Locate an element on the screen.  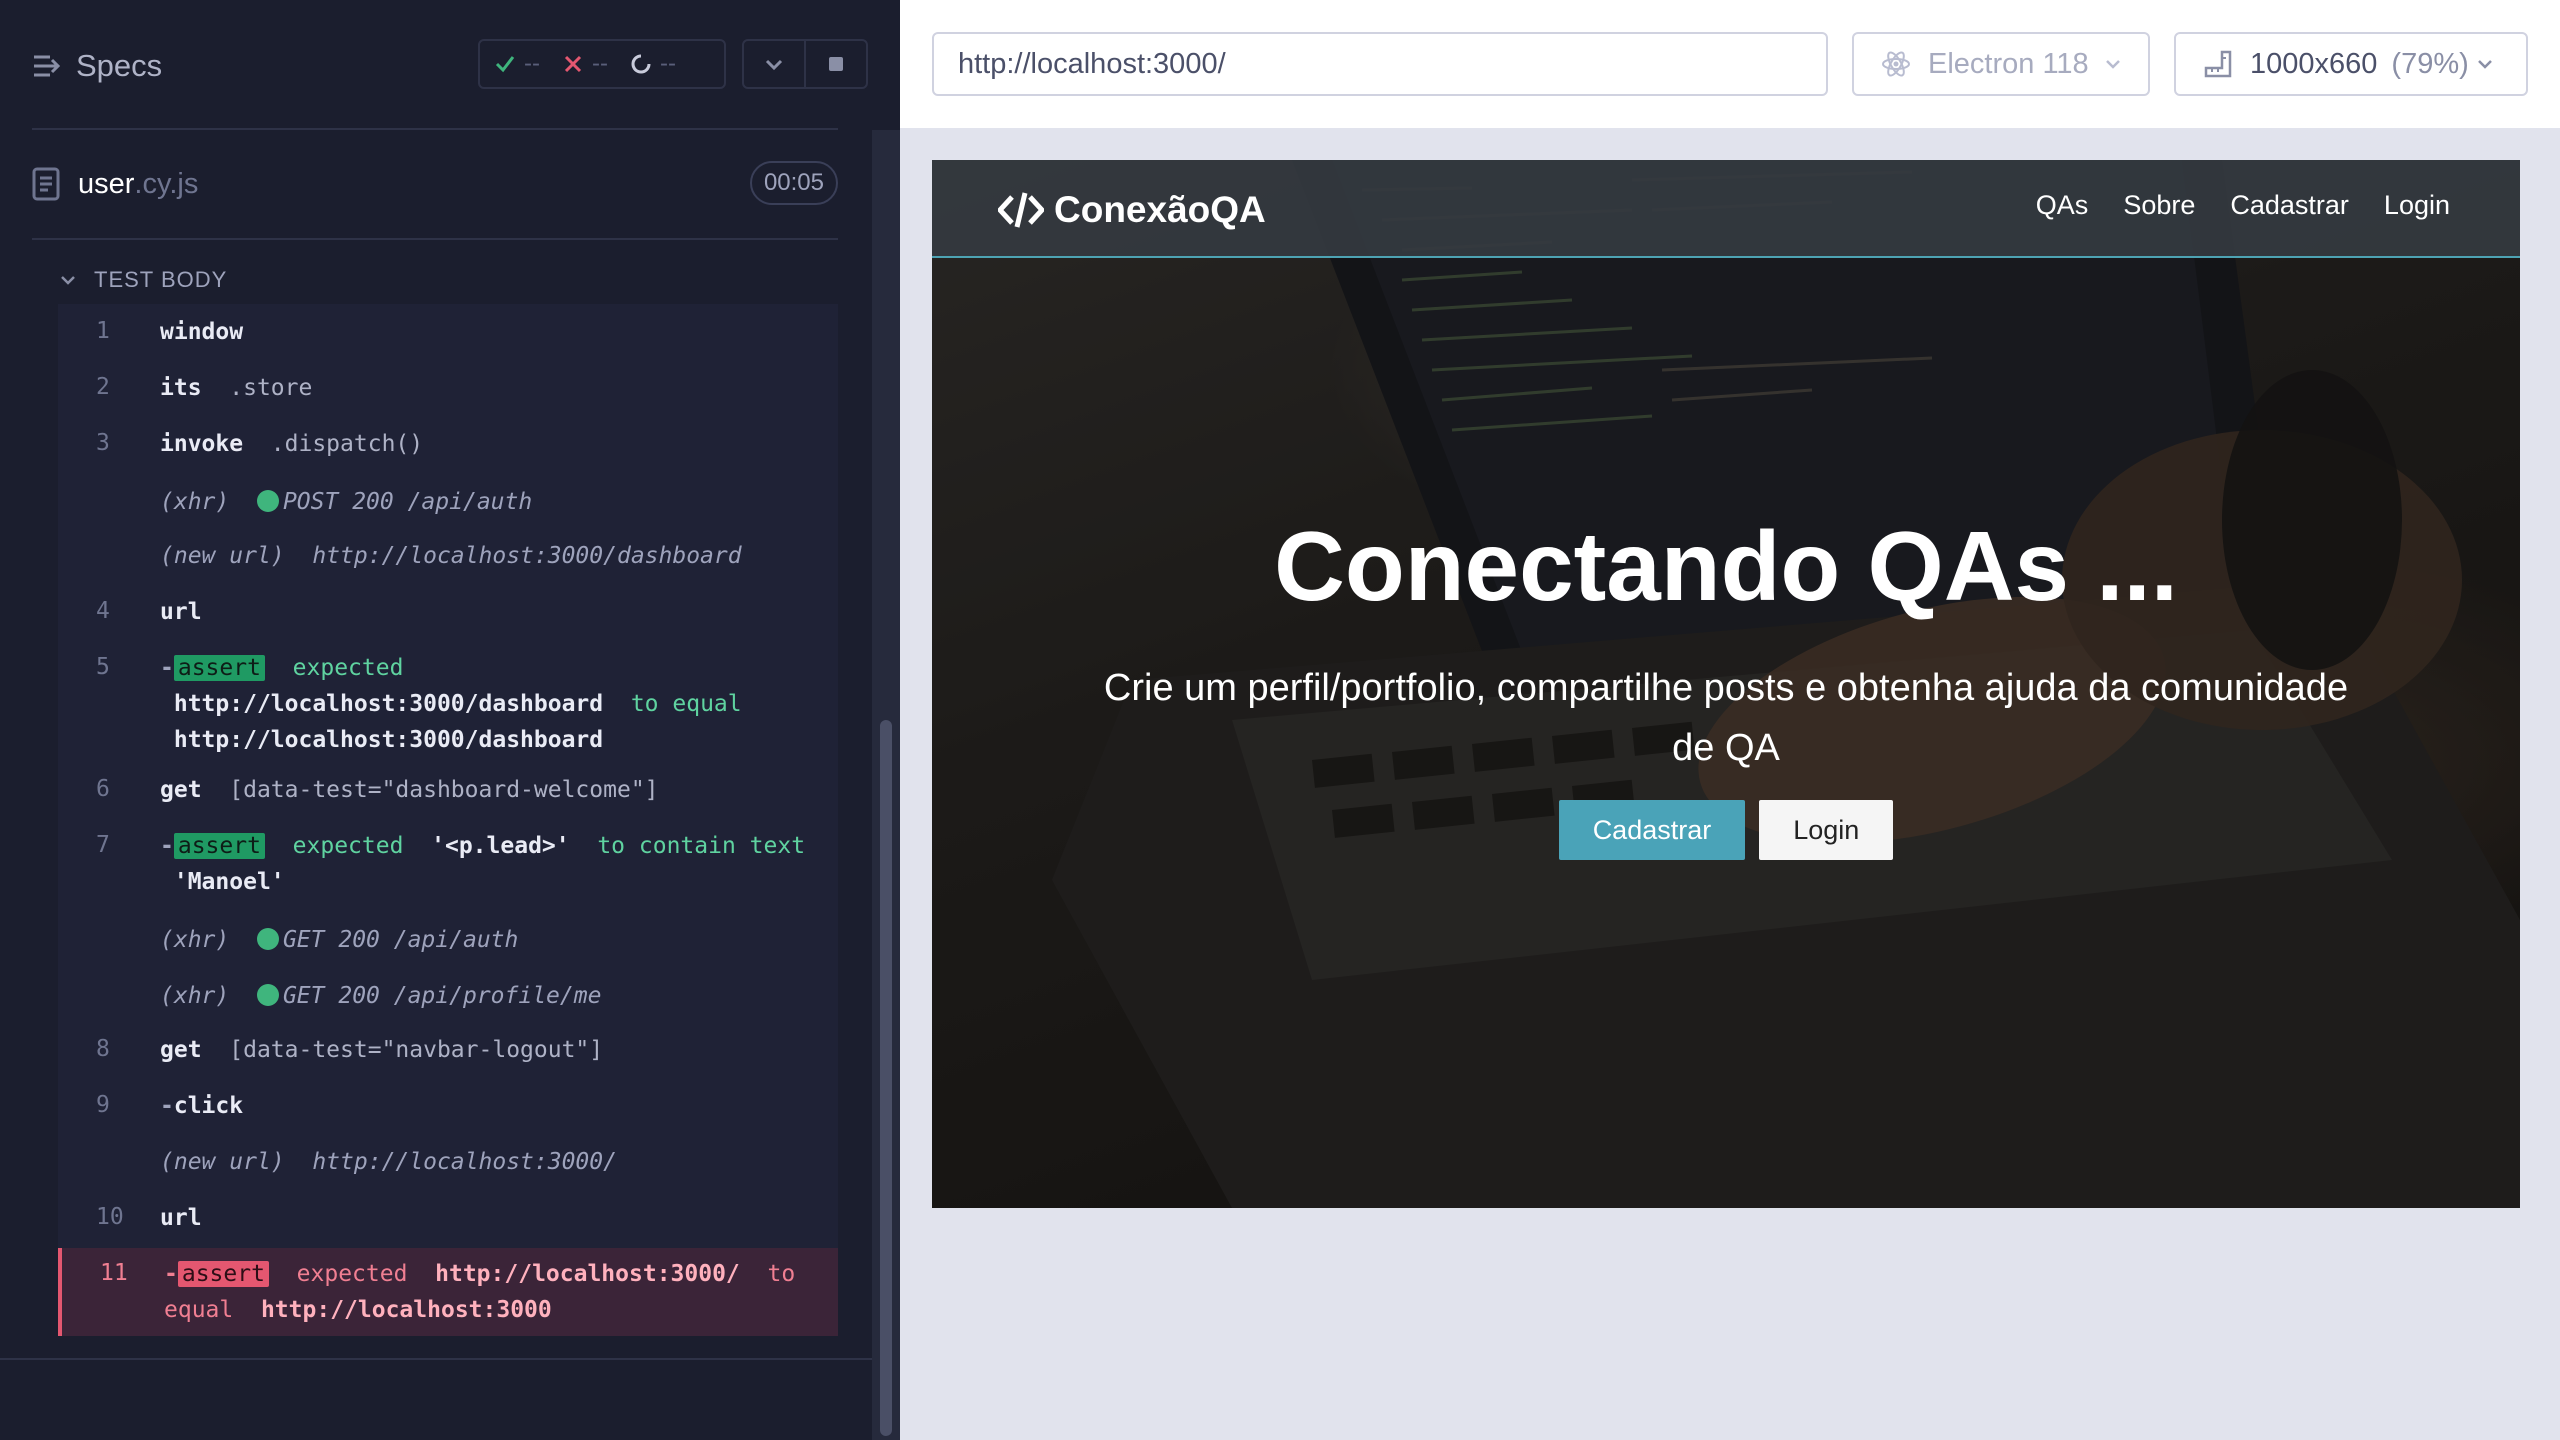
test-body-toggle: TEST BODY is located at coordinates (142, 280).